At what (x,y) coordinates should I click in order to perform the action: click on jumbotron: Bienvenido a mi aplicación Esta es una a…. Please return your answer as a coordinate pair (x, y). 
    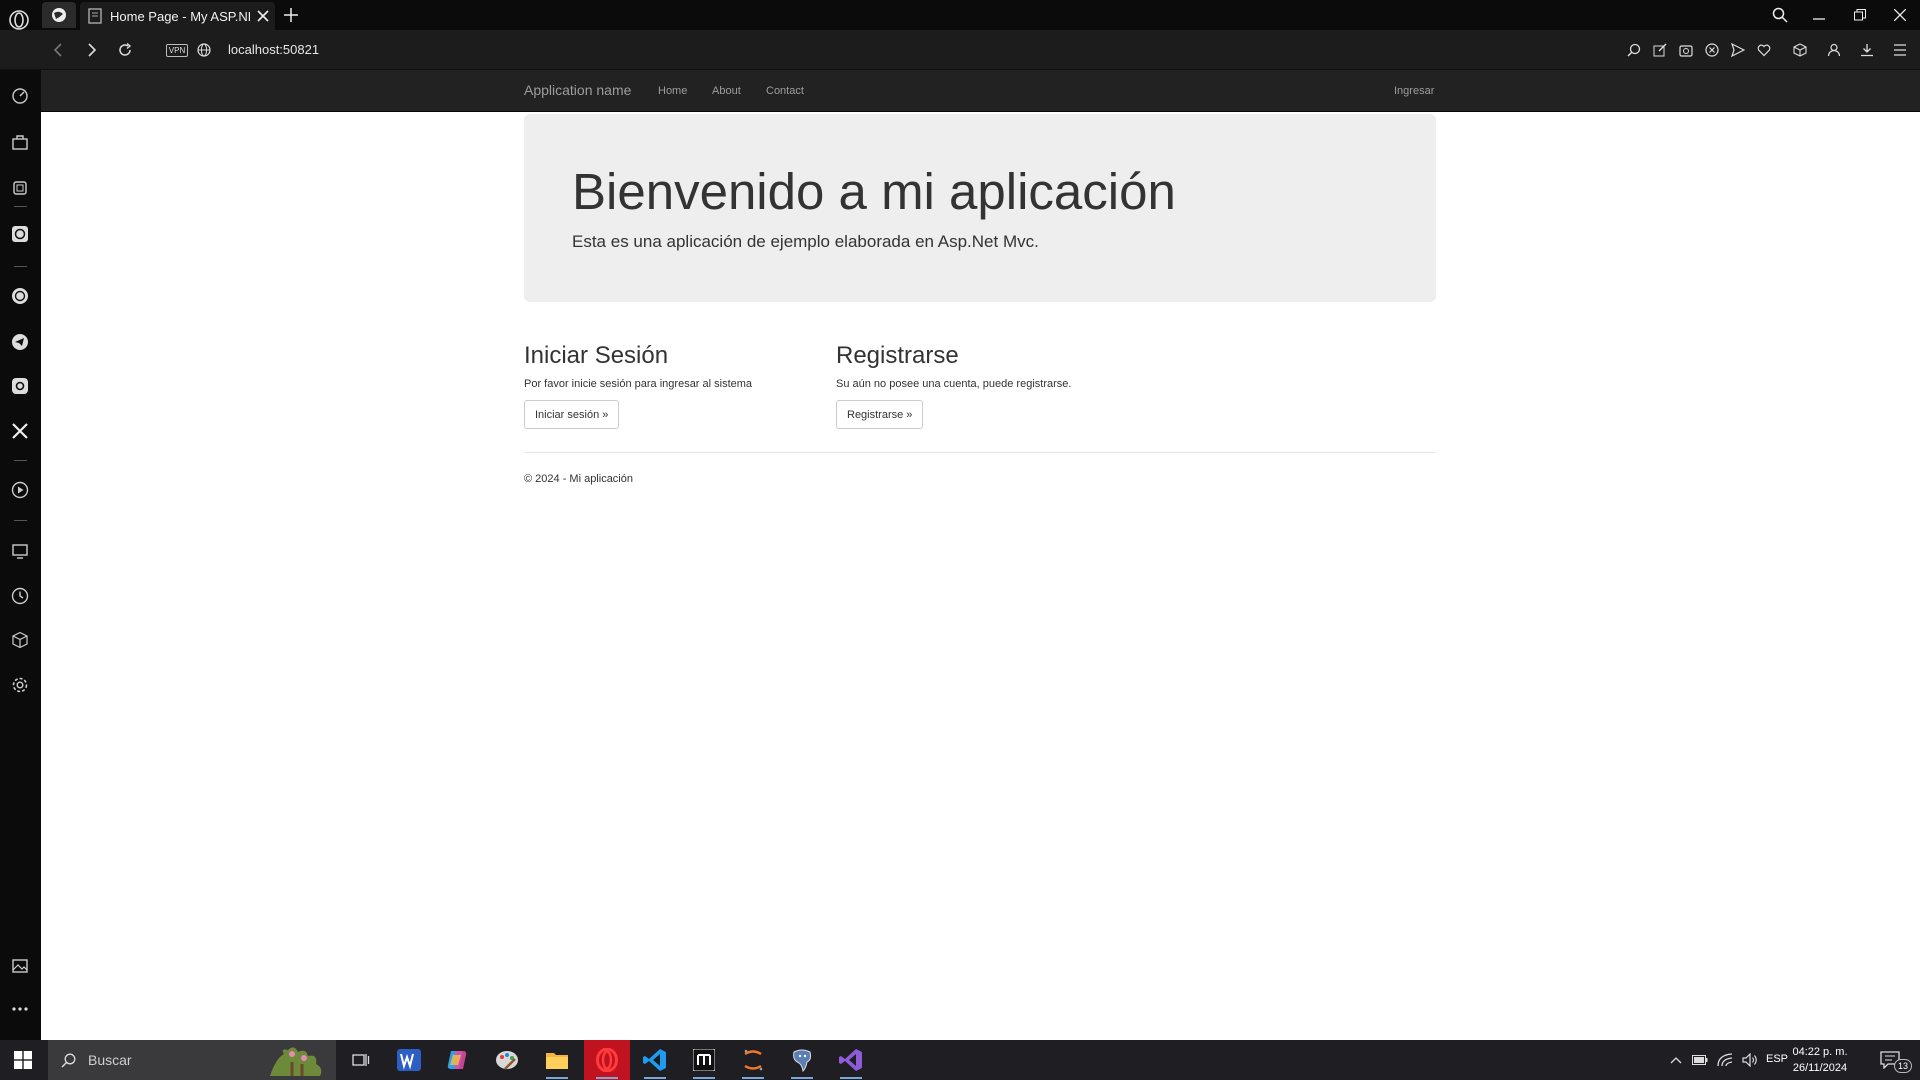
    Looking at the image, I should click on (980, 208).